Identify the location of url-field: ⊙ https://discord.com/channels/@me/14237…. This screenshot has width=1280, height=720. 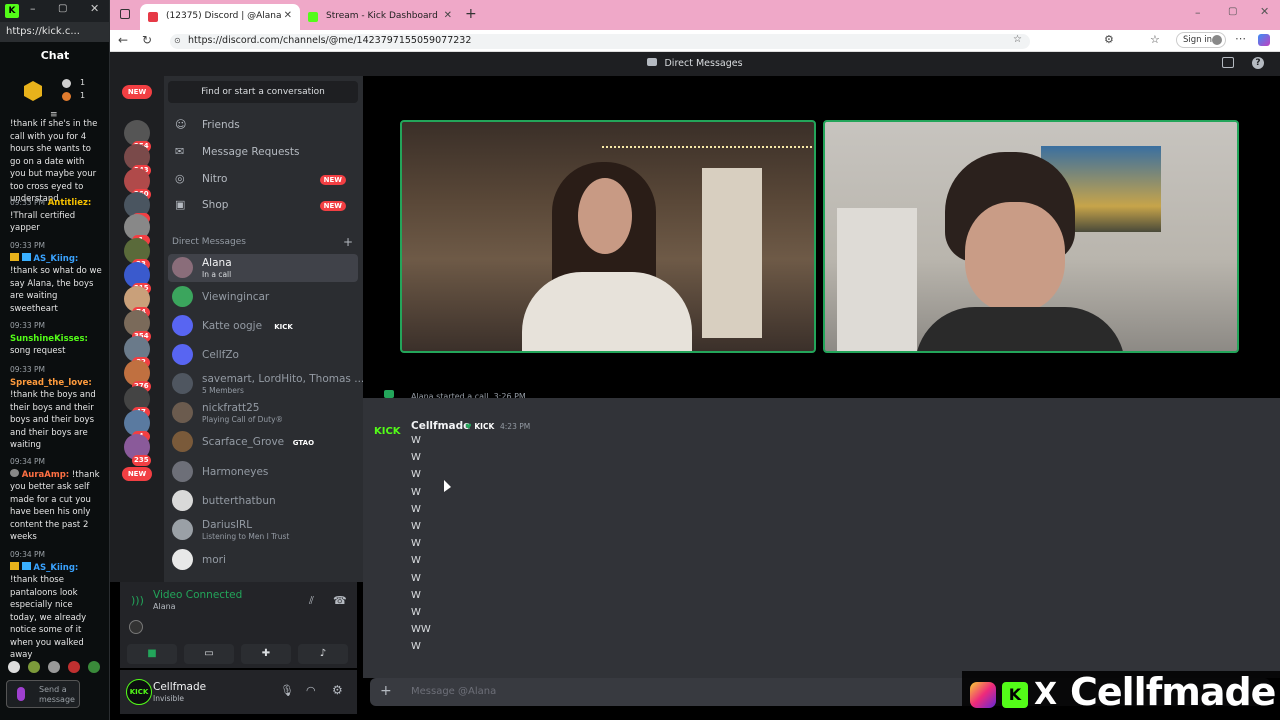
(600, 41).